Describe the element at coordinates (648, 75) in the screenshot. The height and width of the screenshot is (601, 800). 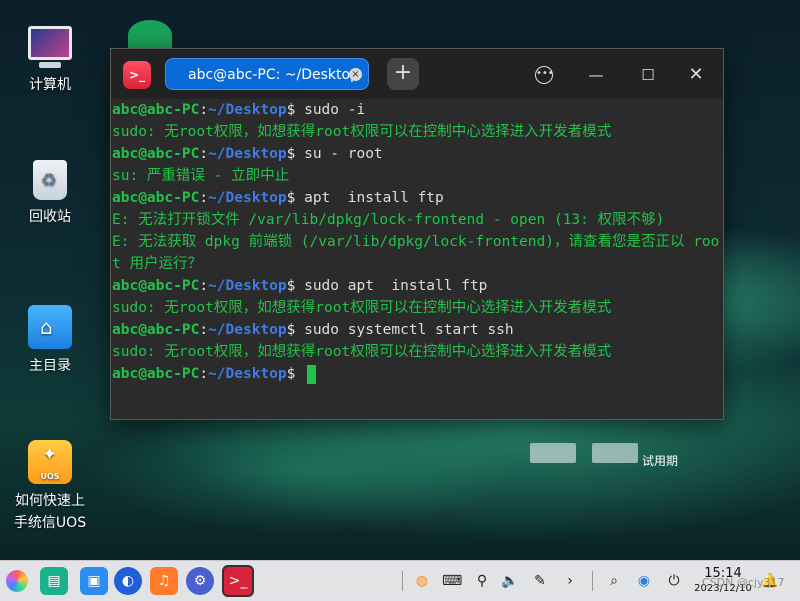
I see `maximize-button: ☐` at that location.